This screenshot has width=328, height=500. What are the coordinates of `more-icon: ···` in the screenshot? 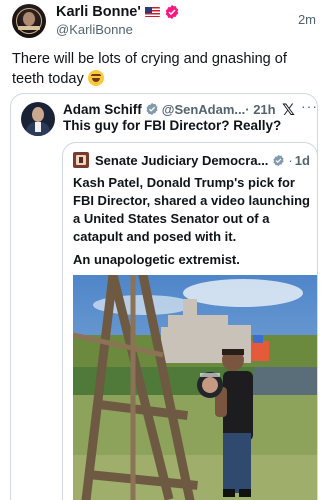 It's located at (309, 106).